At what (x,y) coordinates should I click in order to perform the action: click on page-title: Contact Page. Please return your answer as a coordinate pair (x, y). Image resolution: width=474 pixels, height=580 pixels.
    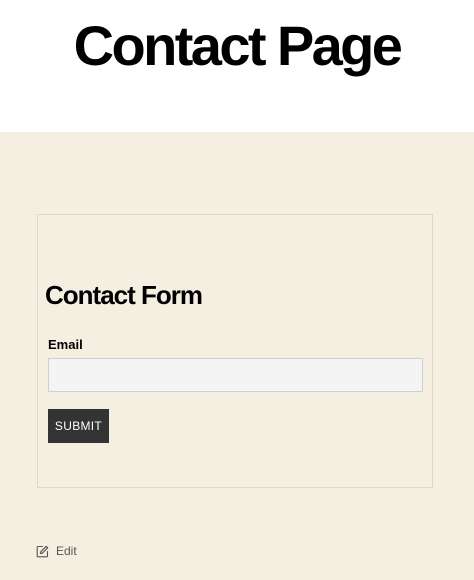
    Looking at the image, I should click on (238, 45).